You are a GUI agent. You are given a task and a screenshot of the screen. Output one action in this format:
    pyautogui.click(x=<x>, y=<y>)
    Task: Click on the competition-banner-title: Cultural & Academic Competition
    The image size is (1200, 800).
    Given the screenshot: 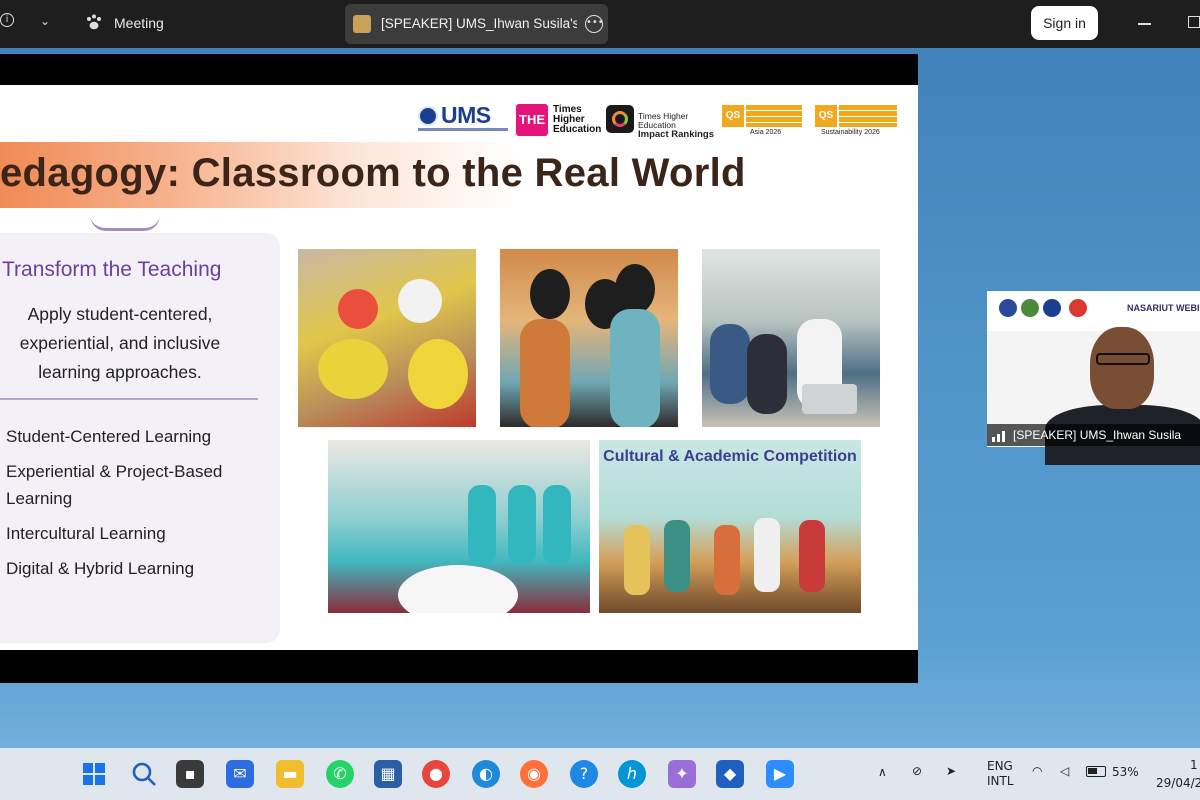 What is the action you would take?
    pyautogui.click(x=730, y=456)
    